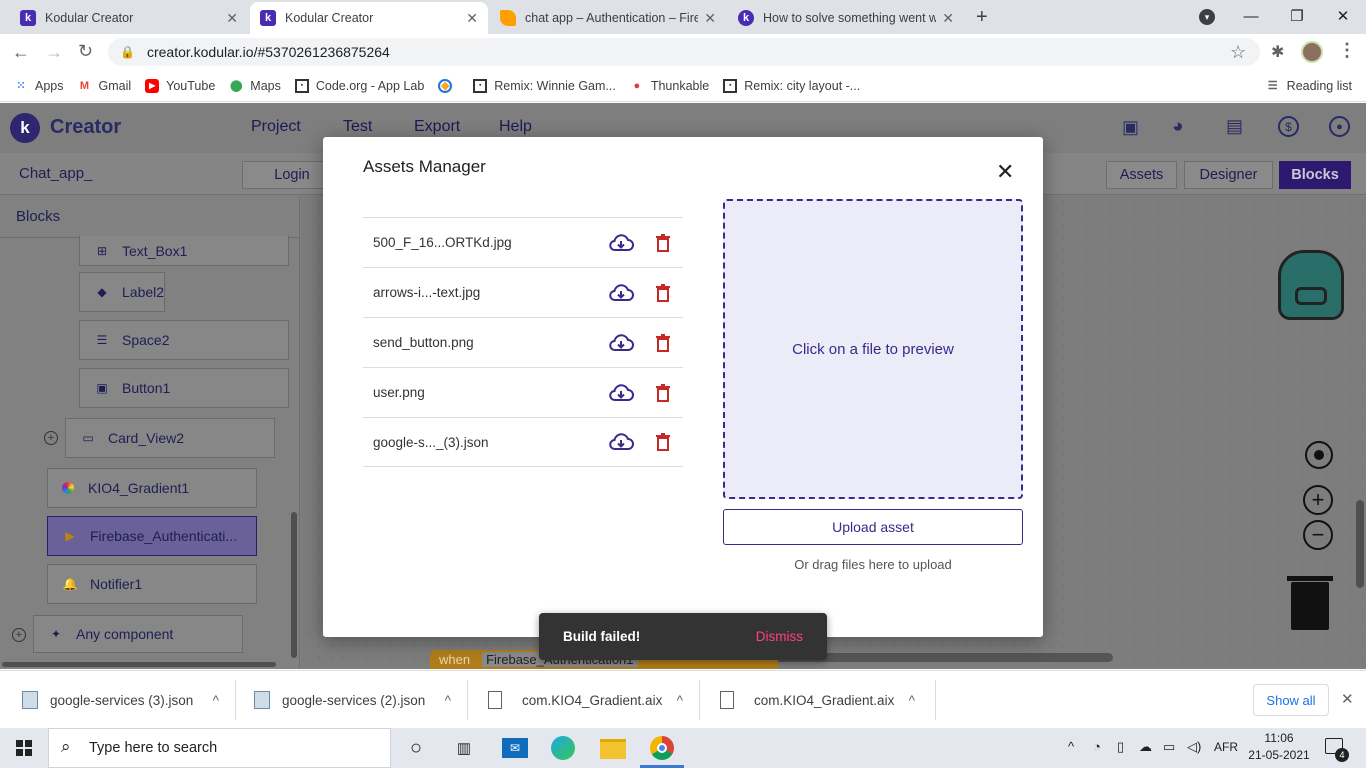 Image resolution: width=1366 pixels, height=768 pixels. Describe the element at coordinates (563, 748) in the screenshot. I see `edge-icon` at that location.